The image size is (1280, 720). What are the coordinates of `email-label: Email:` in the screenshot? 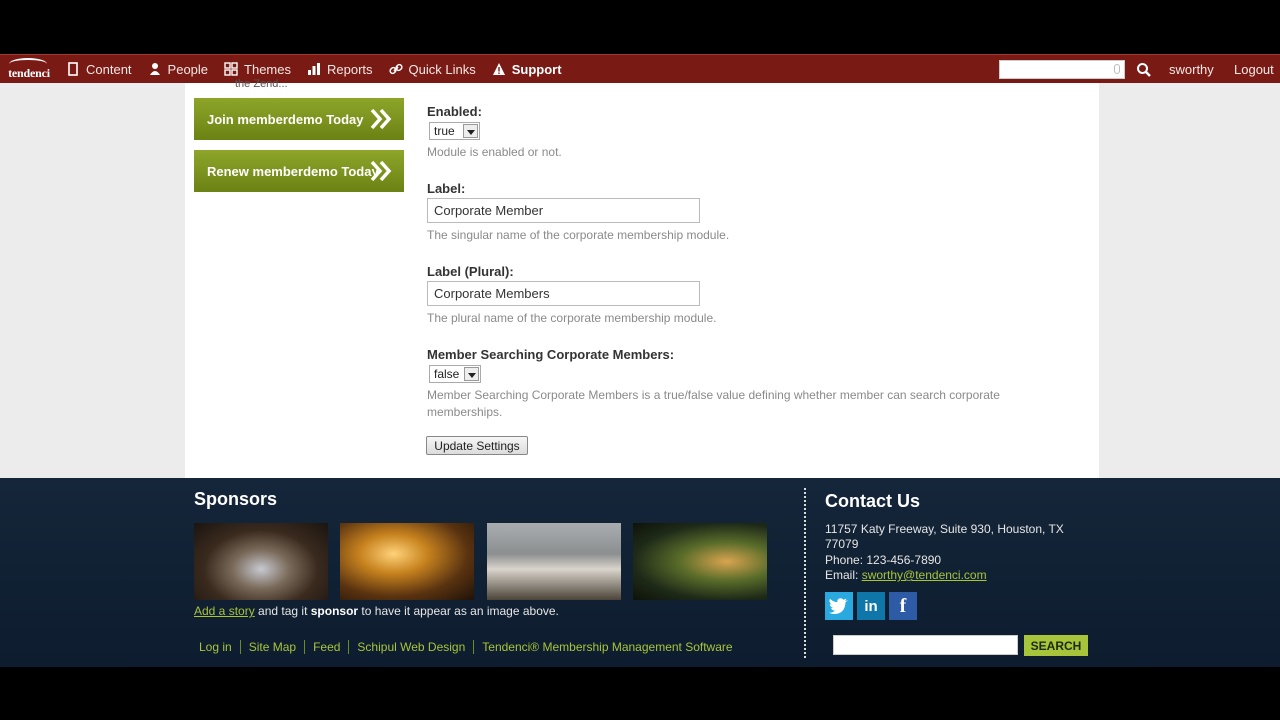 It's located at (843, 575).